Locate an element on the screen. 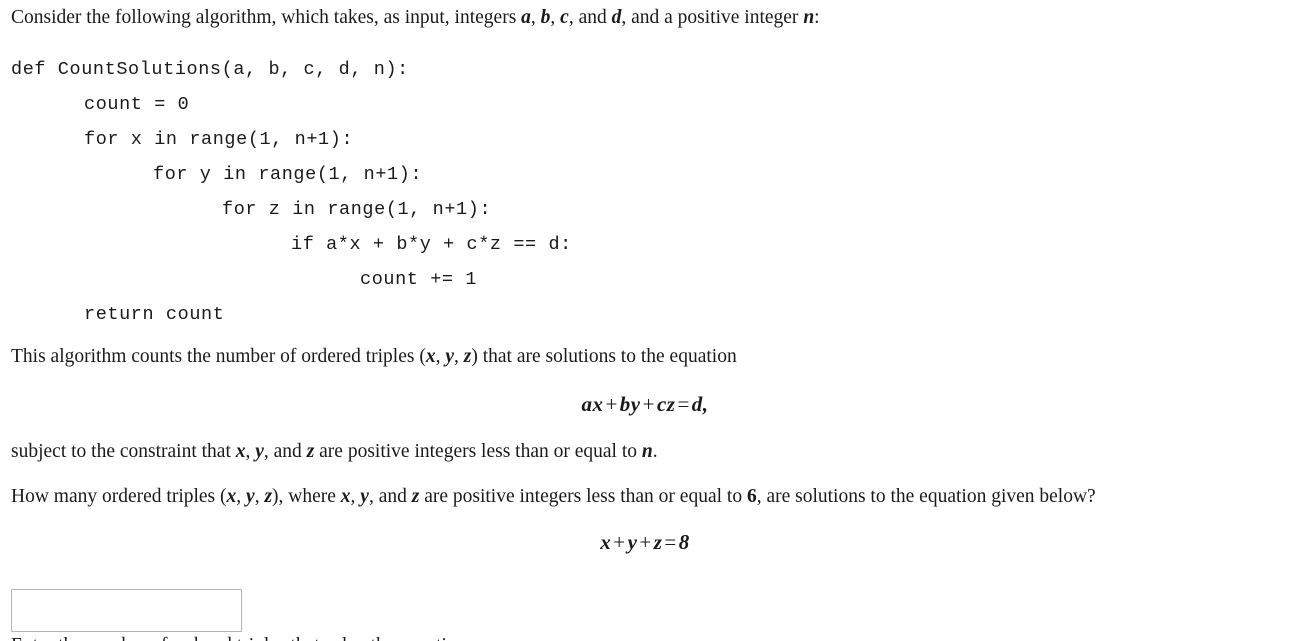  constraint-comma-1: , is located at coordinates (250, 451).